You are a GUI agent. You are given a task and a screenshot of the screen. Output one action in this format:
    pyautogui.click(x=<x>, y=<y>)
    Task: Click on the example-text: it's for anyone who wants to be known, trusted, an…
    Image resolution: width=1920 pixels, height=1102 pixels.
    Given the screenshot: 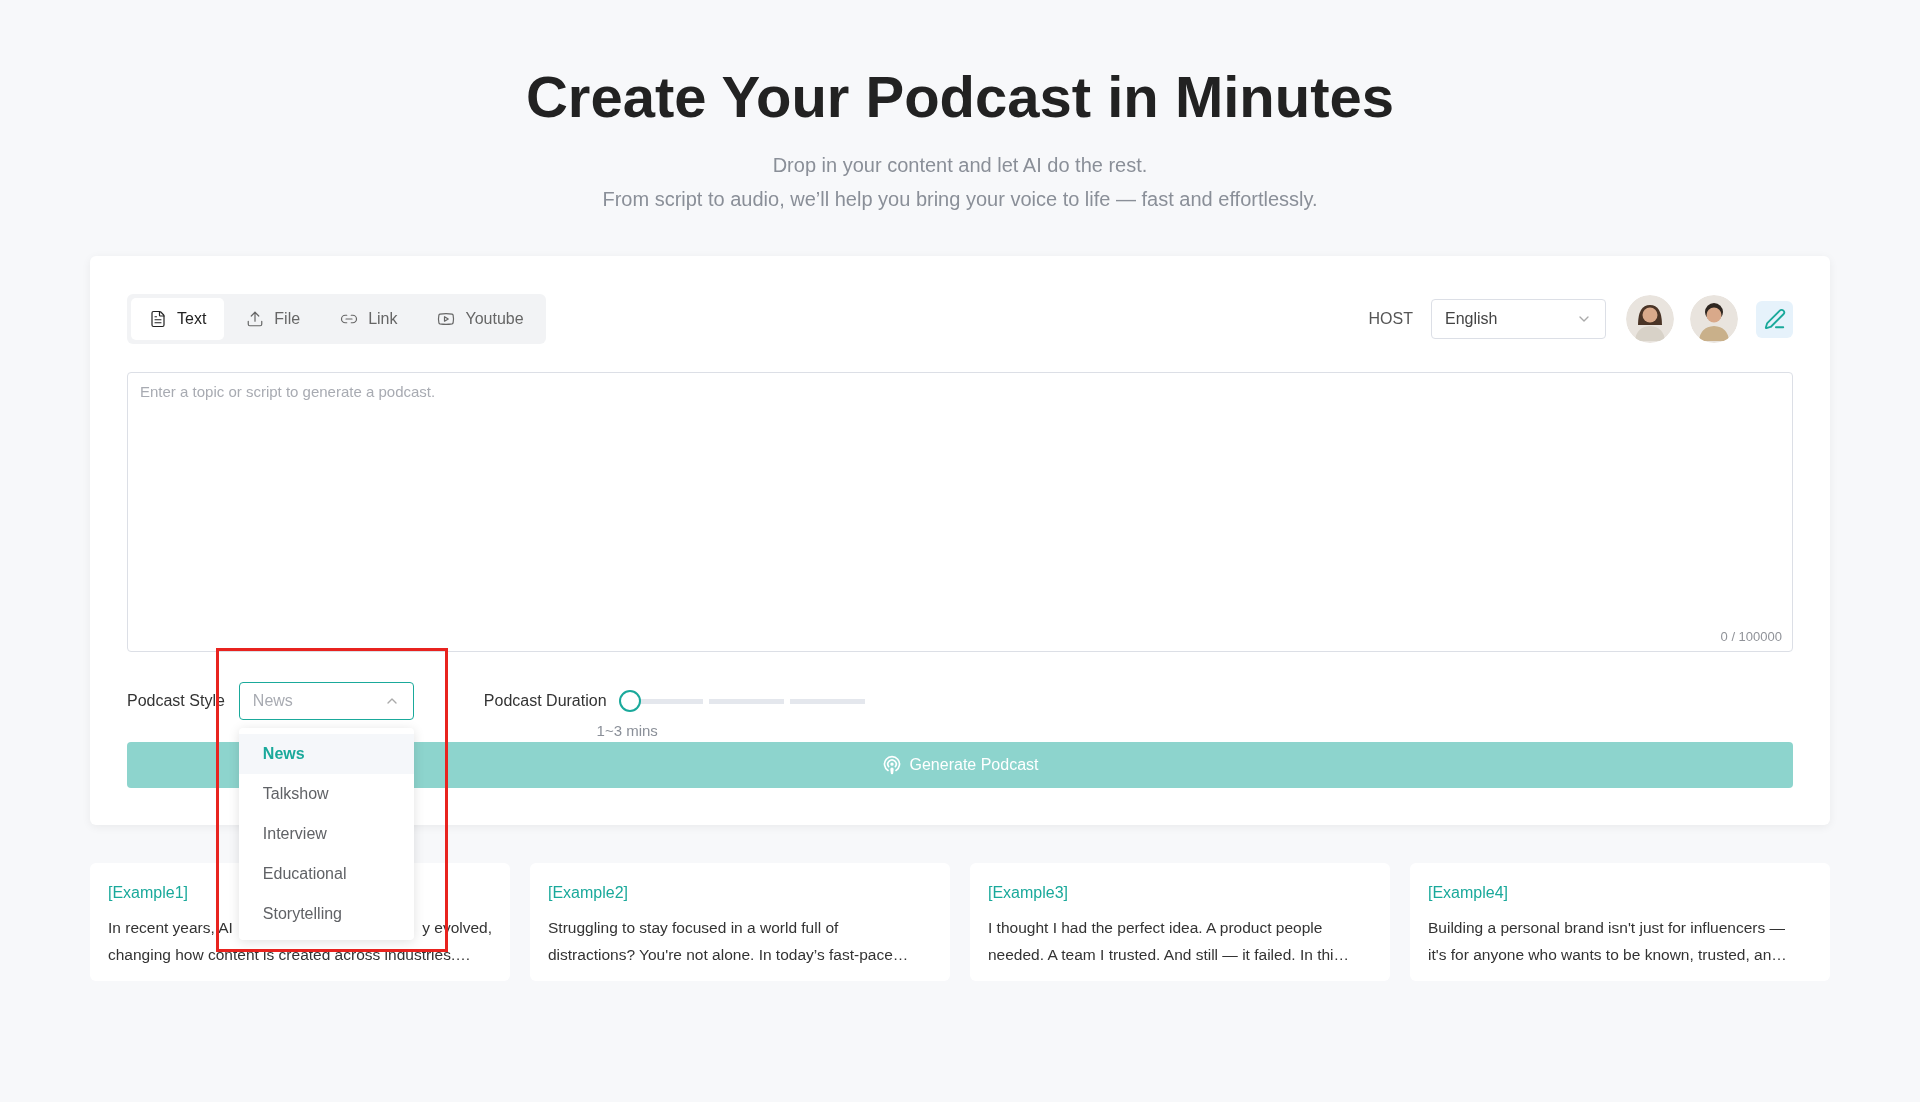 What is the action you would take?
    pyautogui.click(x=1607, y=955)
    